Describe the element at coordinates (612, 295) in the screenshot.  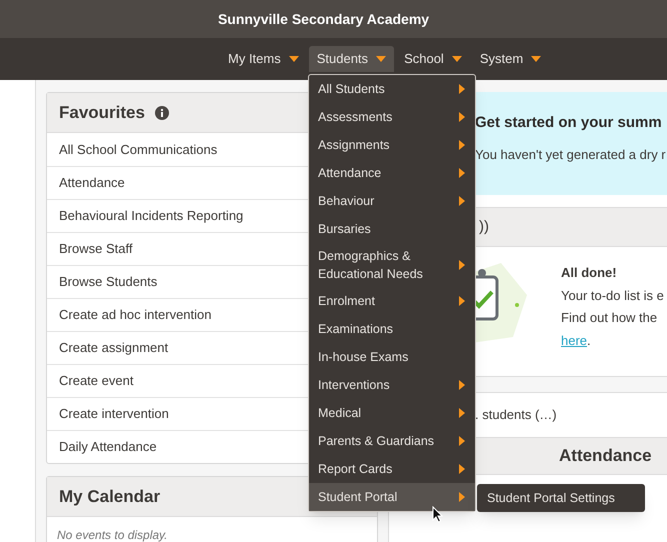
I see `todo-text: Your to-do list is e` at that location.